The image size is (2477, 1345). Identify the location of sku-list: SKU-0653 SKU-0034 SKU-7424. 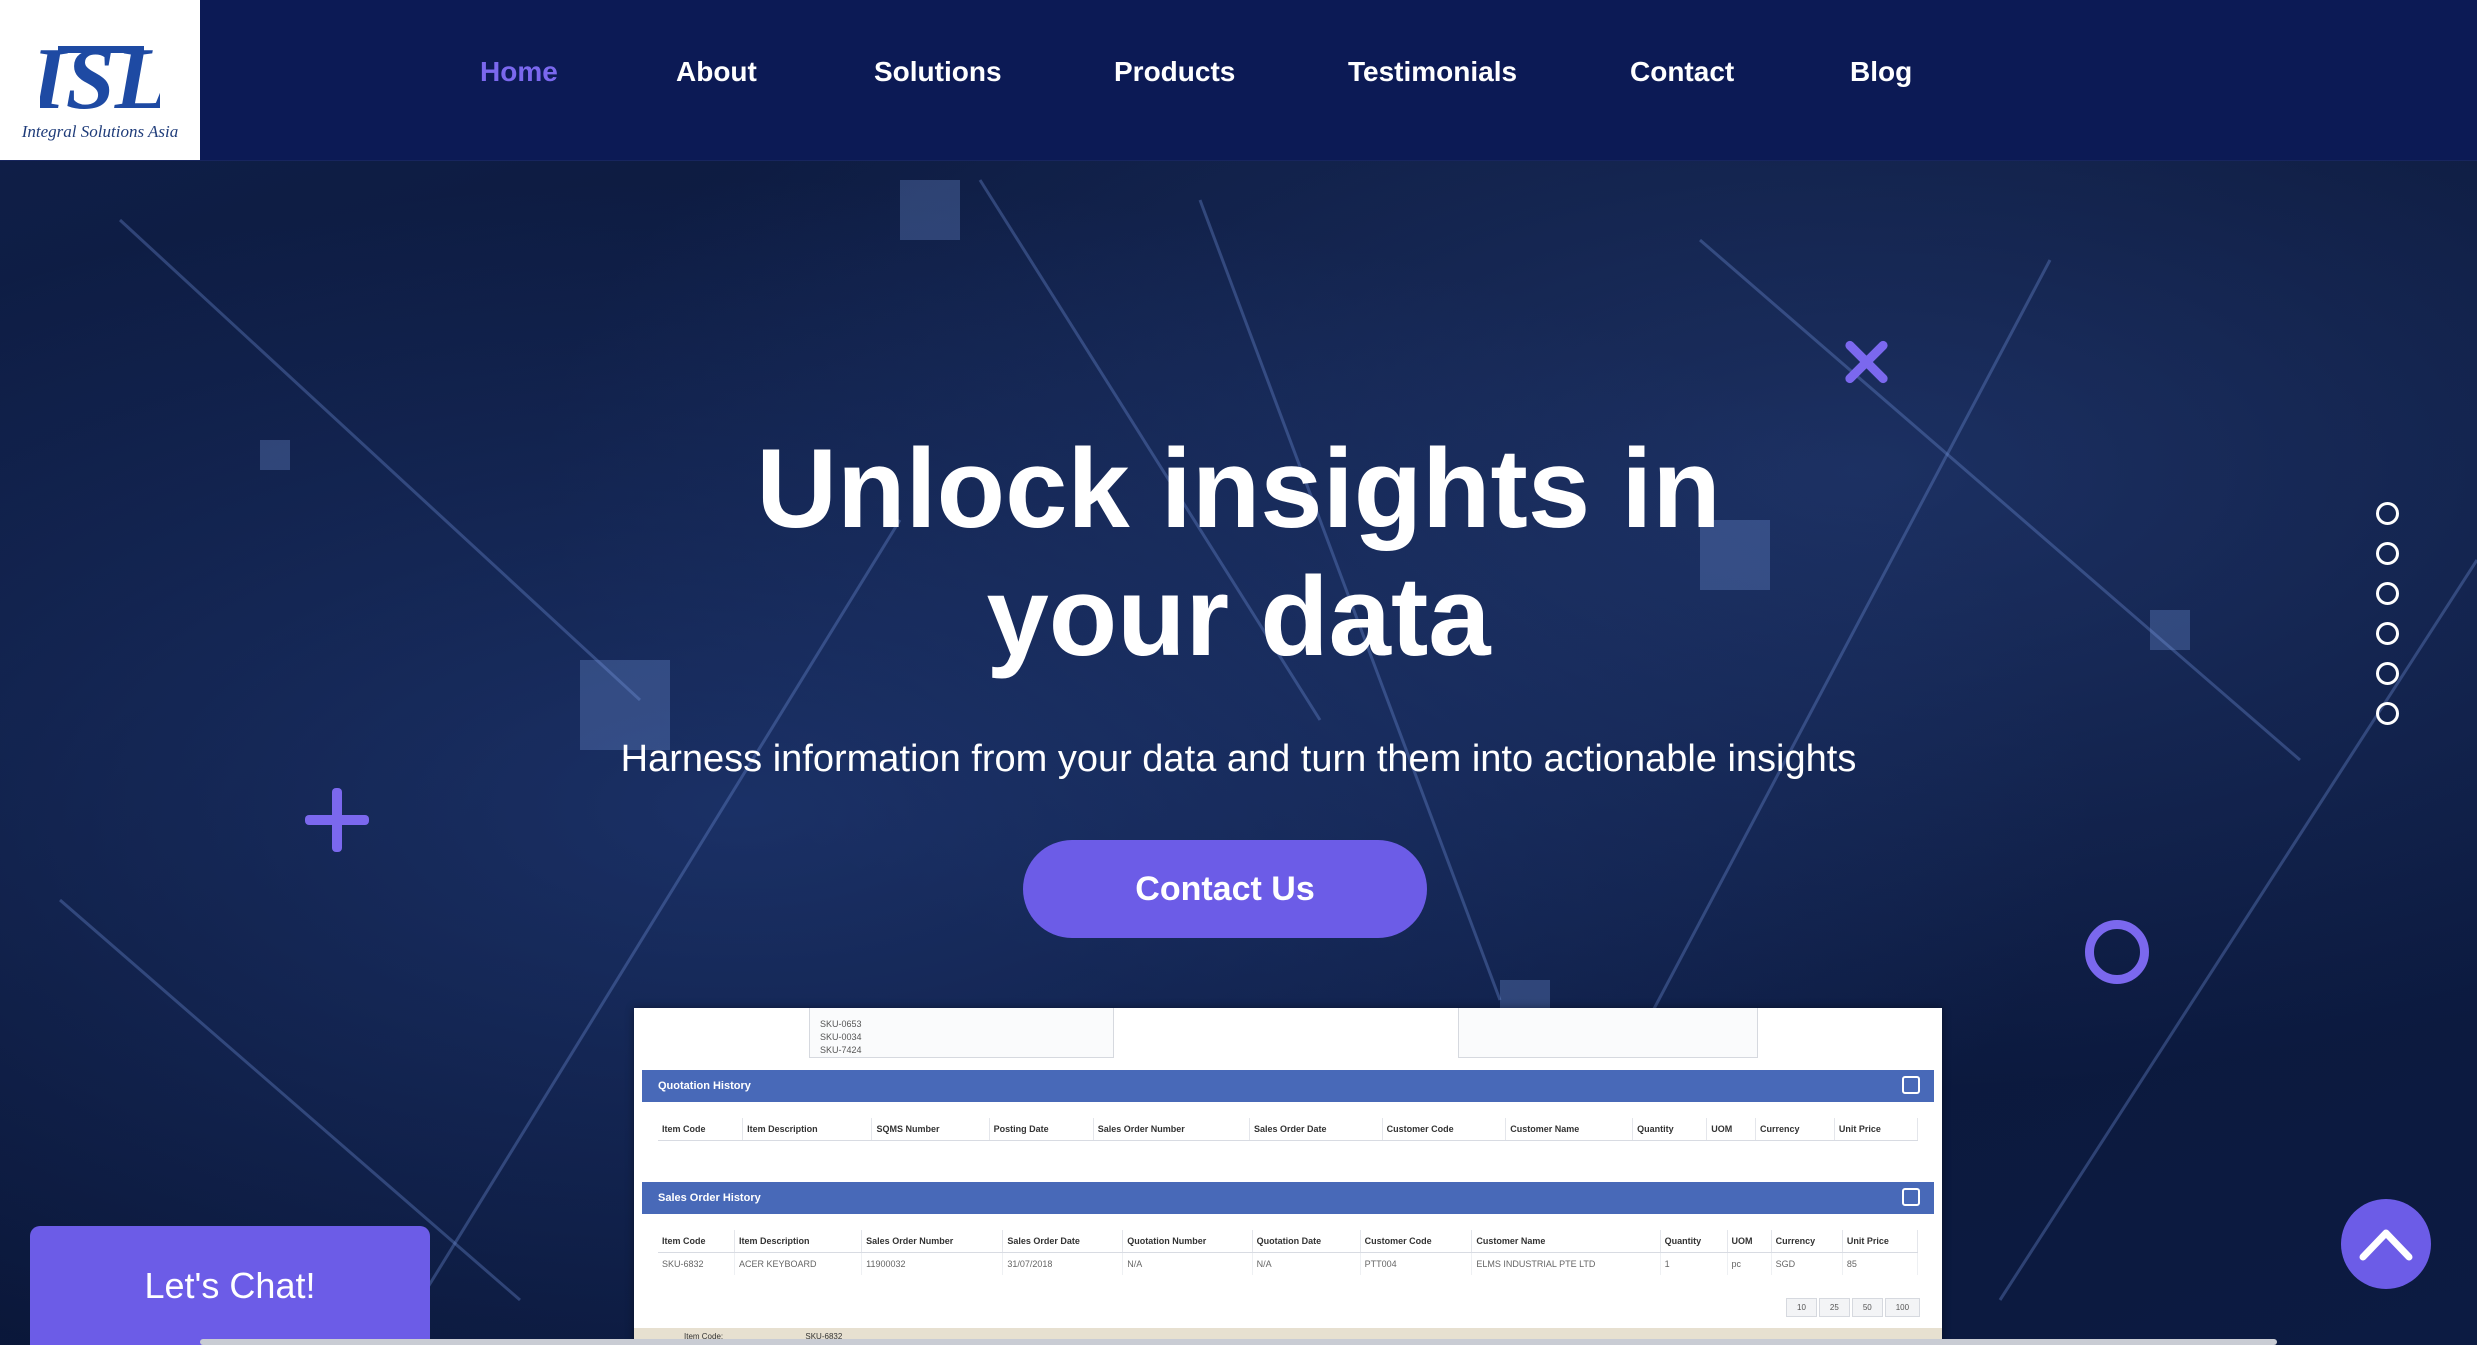
(961, 1033).